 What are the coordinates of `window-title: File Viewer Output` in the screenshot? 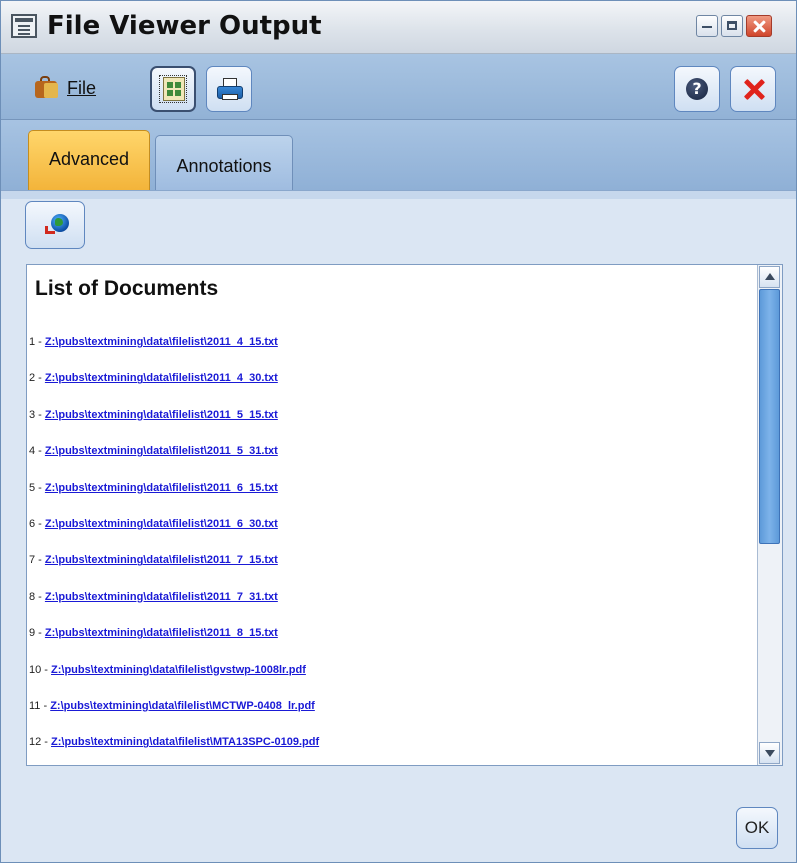 It's located at (184, 26).